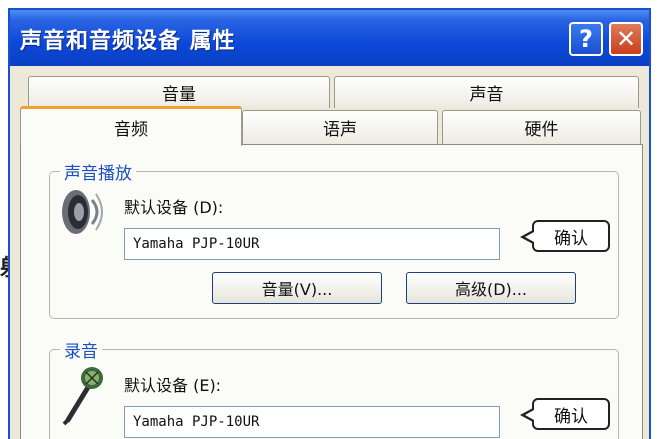  Describe the element at coordinates (173, 385) in the screenshot. I see `recording-default-device-label: 默认设备 (E):` at that location.